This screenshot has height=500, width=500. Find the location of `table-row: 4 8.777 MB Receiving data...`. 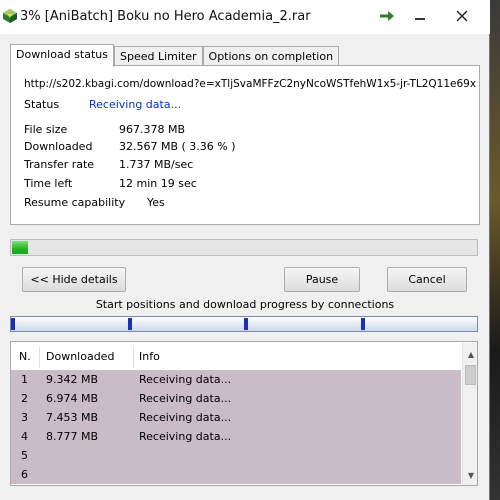

table-row: 4 8.777 MB Receiving data... is located at coordinates (236, 436).